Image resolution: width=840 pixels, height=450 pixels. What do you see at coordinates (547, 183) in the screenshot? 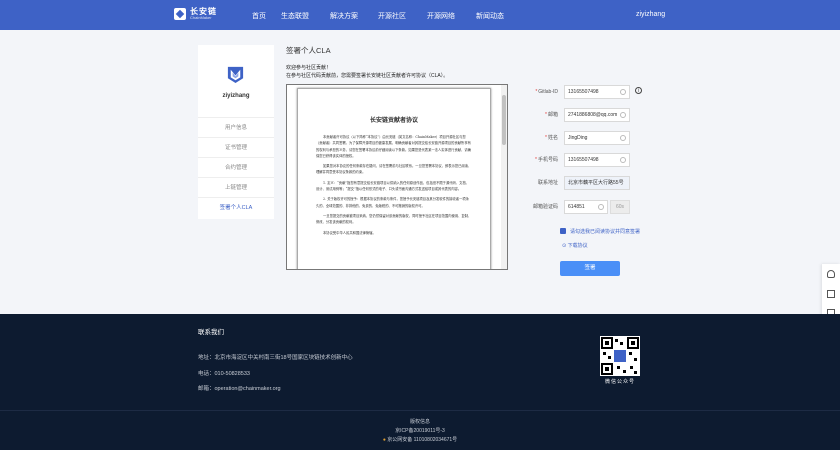
I see `field-label: 联系地址` at bounding box center [547, 183].